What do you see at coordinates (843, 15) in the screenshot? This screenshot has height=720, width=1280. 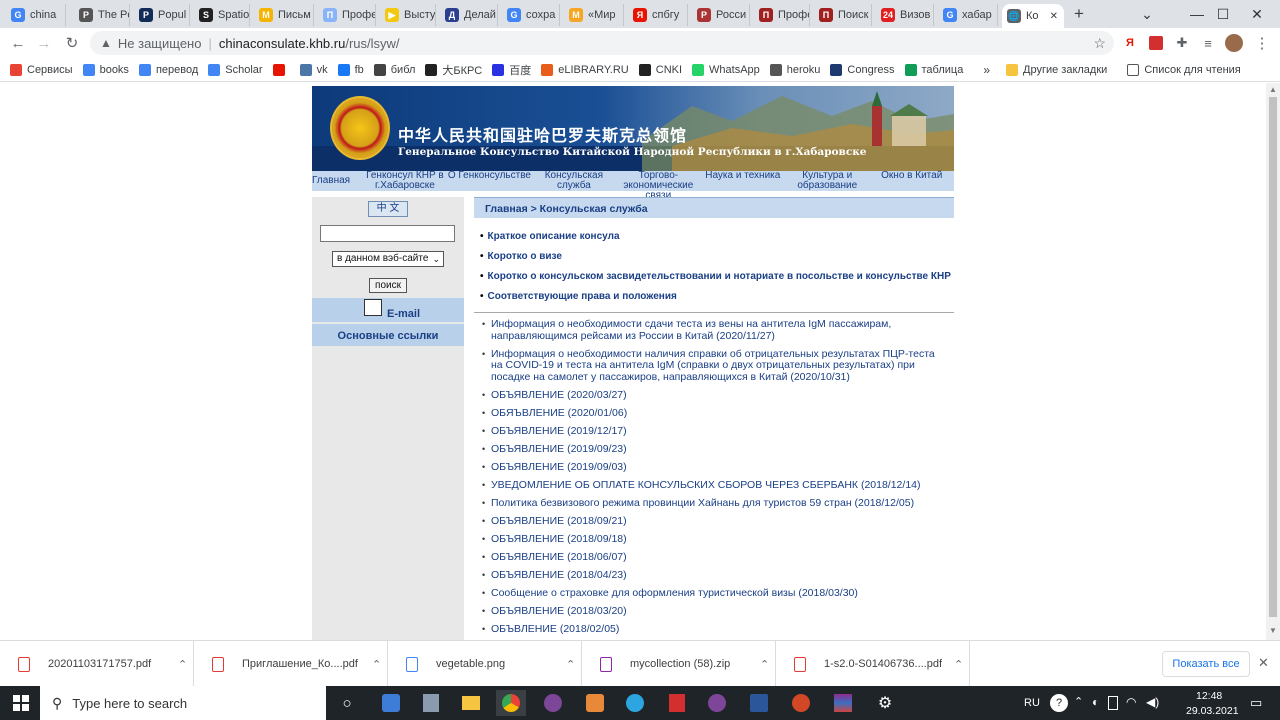 I see `tab: П Поиск` at bounding box center [843, 15].